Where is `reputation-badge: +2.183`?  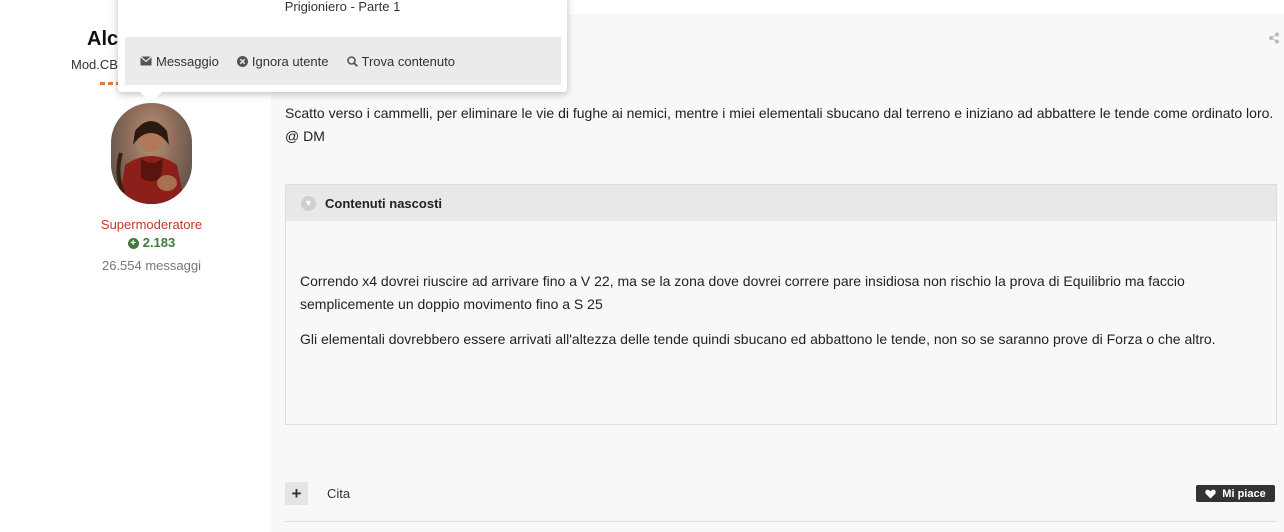
reputation-badge: +2.183 is located at coordinates (151, 242).